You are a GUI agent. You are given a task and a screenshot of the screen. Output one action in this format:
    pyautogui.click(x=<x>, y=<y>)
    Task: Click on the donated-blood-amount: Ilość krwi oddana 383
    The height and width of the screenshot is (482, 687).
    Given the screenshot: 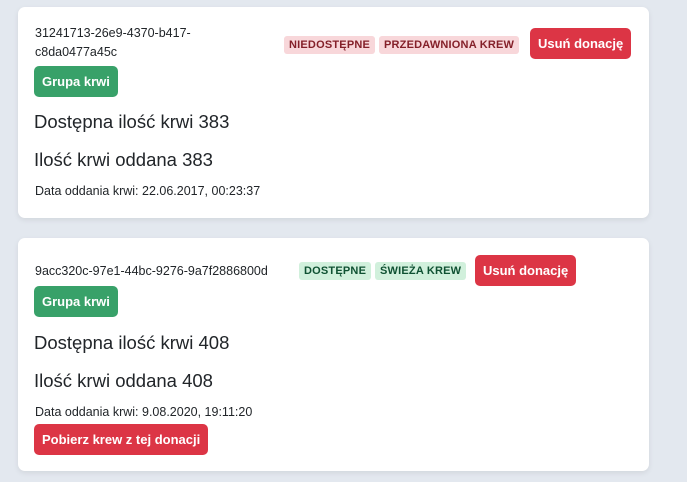 What is the action you would take?
    pyautogui.click(x=123, y=159)
    